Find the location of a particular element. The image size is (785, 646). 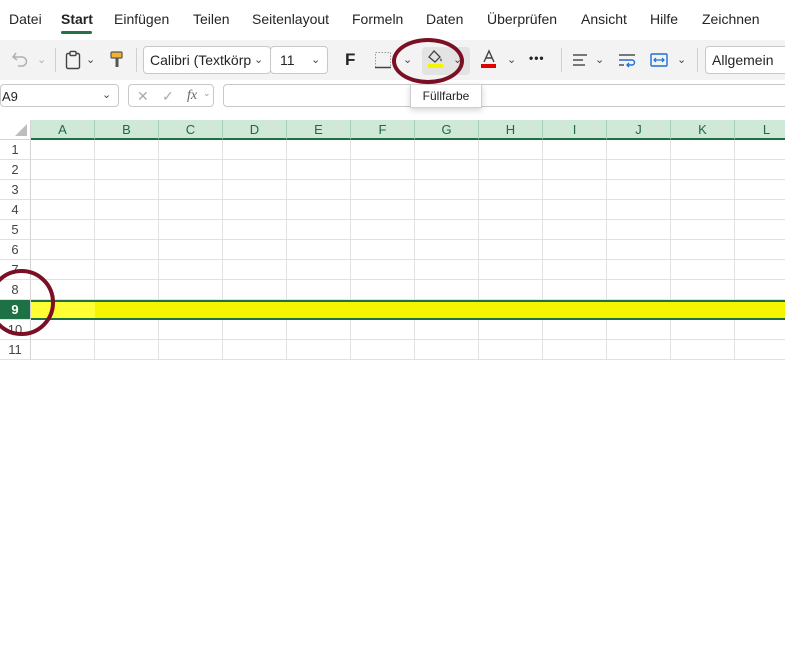

fill-color-icon is located at coordinates (436, 59).